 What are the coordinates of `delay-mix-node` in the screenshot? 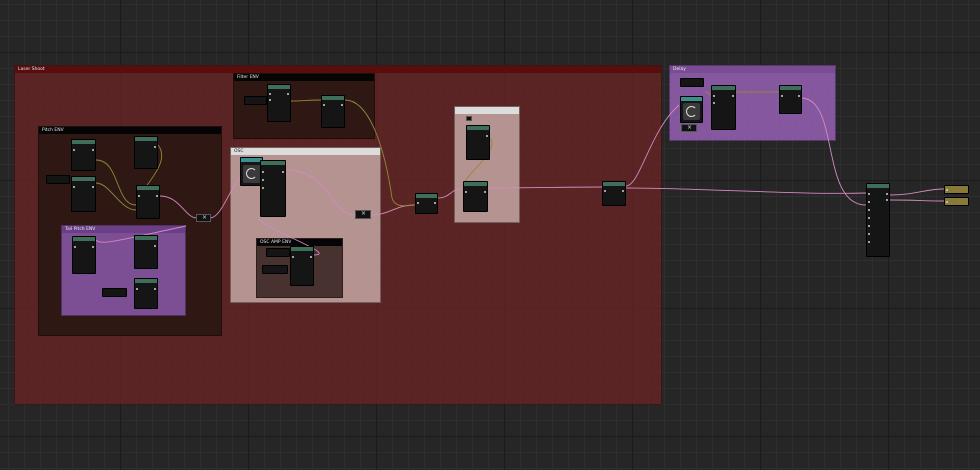 It's located at (790, 99).